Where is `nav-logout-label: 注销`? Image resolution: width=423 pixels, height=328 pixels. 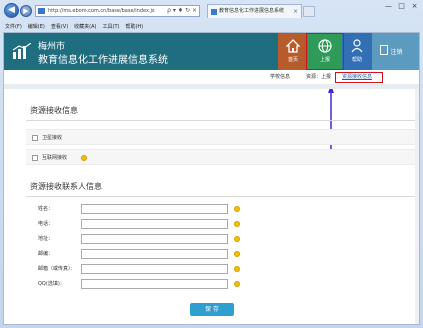
nav-logout-label: 注销 is located at coordinates (396, 52).